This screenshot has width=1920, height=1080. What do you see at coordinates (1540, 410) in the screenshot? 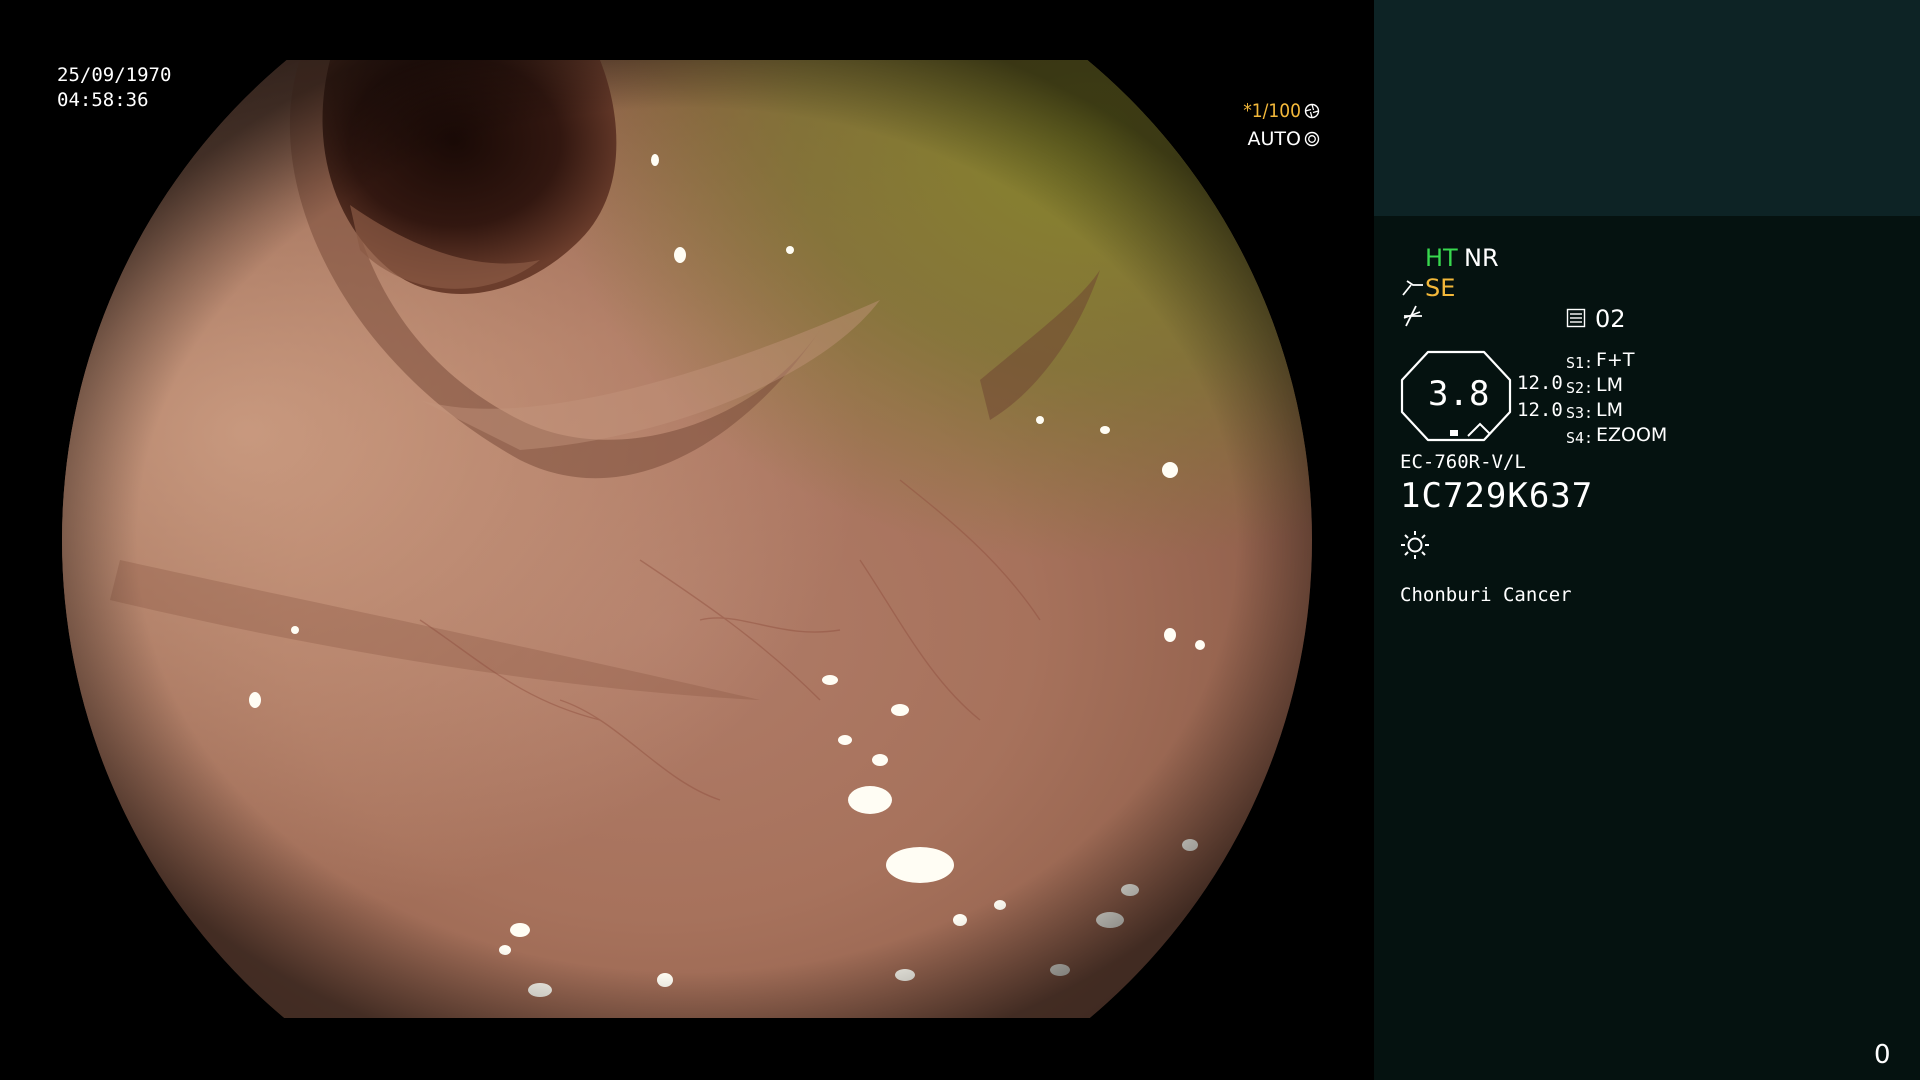
I see `setting-value-b: 12.0` at bounding box center [1540, 410].